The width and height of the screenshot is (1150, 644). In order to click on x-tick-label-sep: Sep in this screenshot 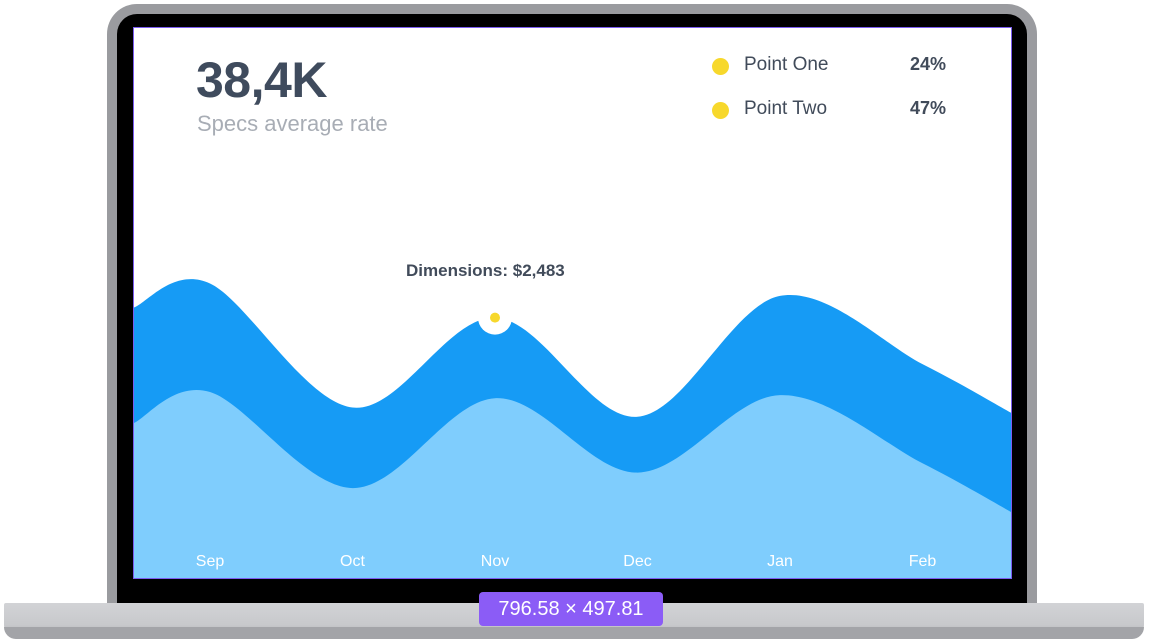, I will do `click(210, 561)`.